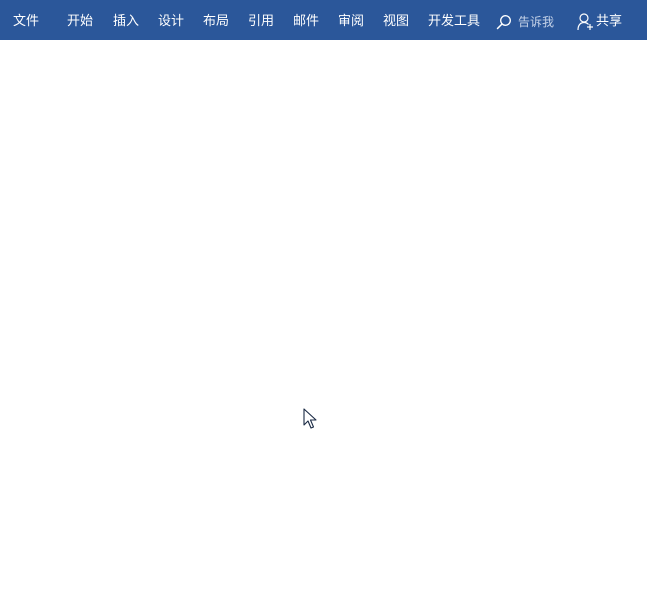 Image resolution: width=647 pixels, height=595 pixels. I want to click on ribbon-tab-bar: 文件 开始 插入 设计 布局 引用 邮件 审阅 视图 开发工具 告诉我 共享, so click(323, 20).